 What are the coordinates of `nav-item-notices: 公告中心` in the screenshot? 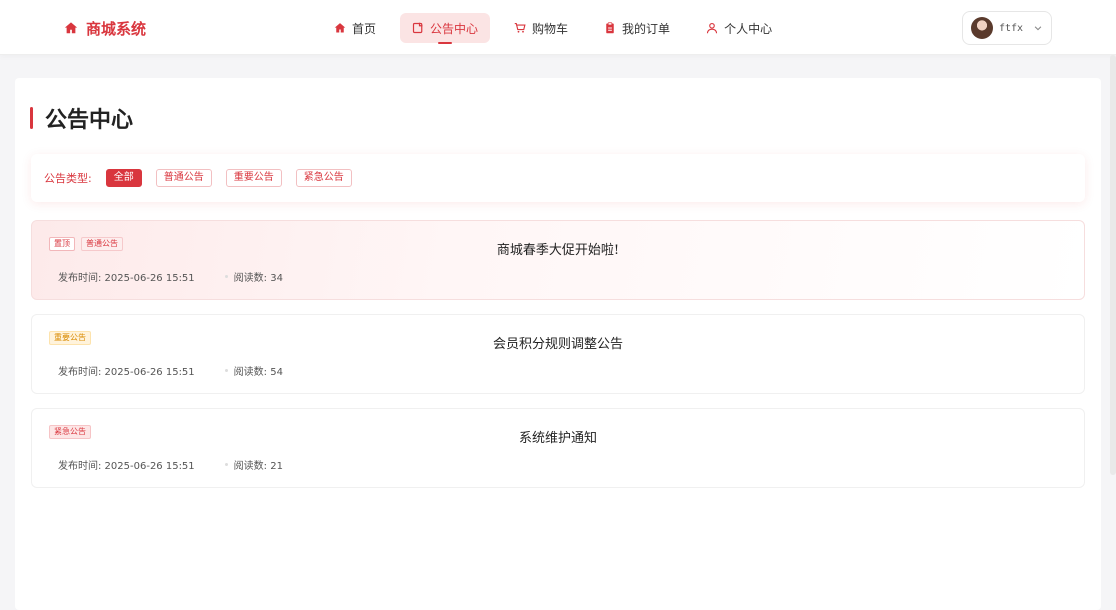 It's located at (445, 28).